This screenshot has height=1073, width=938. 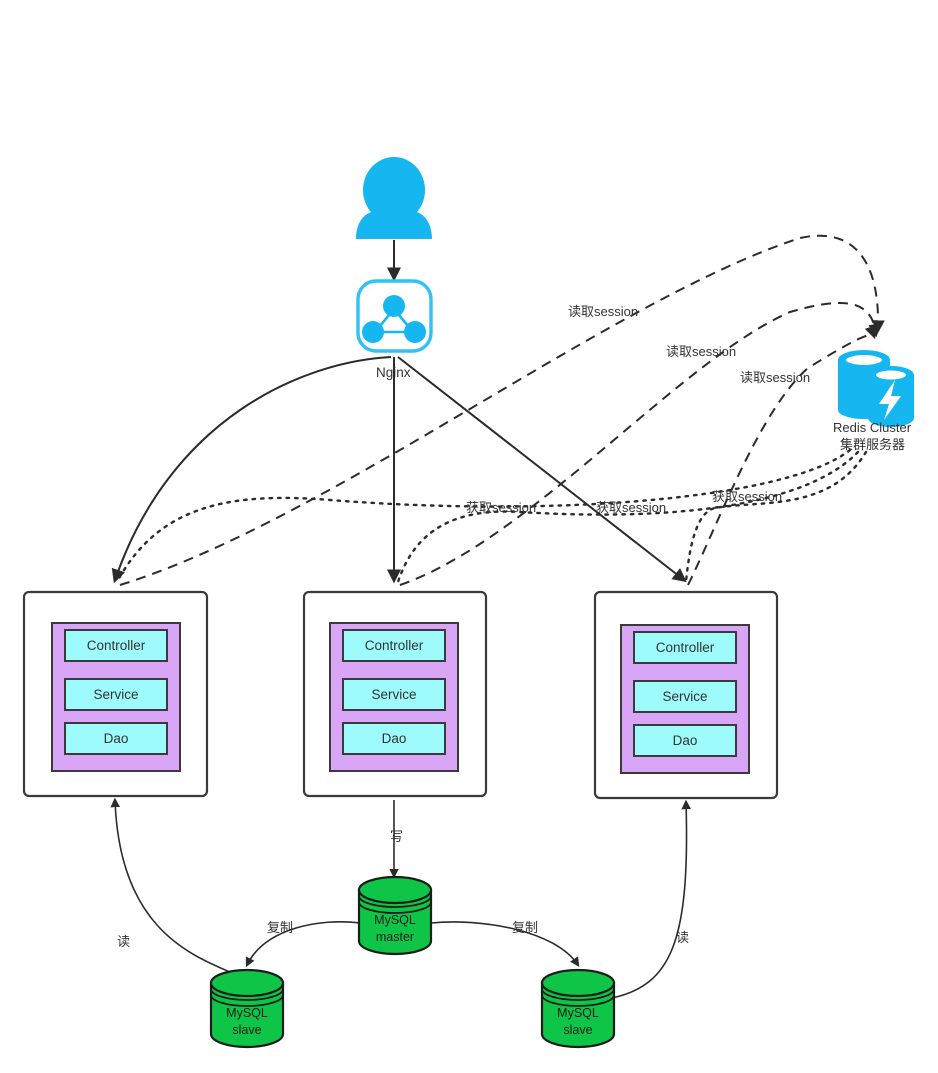 What do you see at coordinates (394, 198) in the screenshot?
I see `user-icon` at bounding box center [394, 198].